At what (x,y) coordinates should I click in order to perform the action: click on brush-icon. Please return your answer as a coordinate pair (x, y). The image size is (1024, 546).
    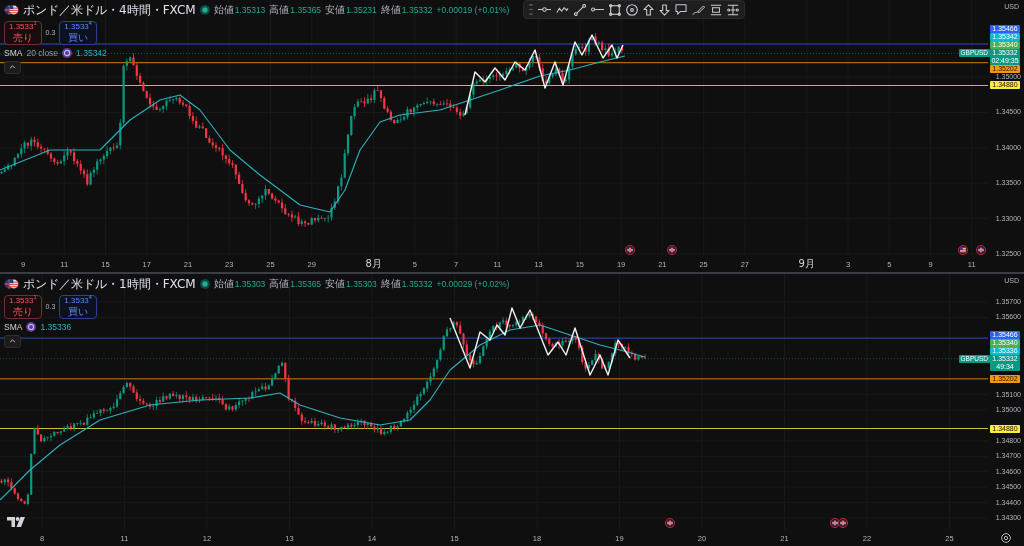
    Looking at the image, I should click on (699, 9).